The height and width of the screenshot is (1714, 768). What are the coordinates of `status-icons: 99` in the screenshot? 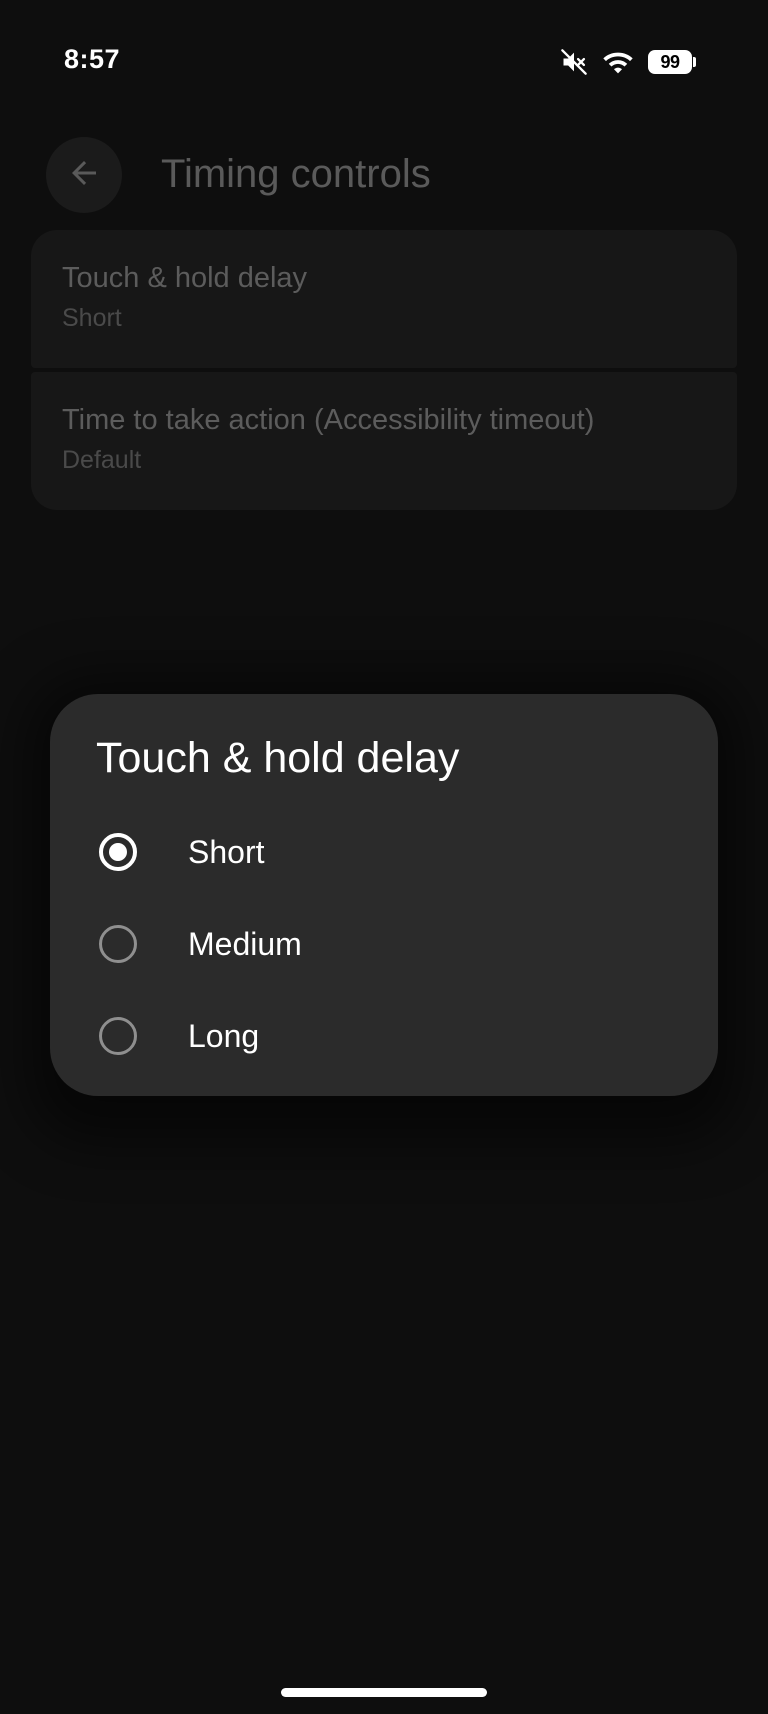 It's located at (628, 62).